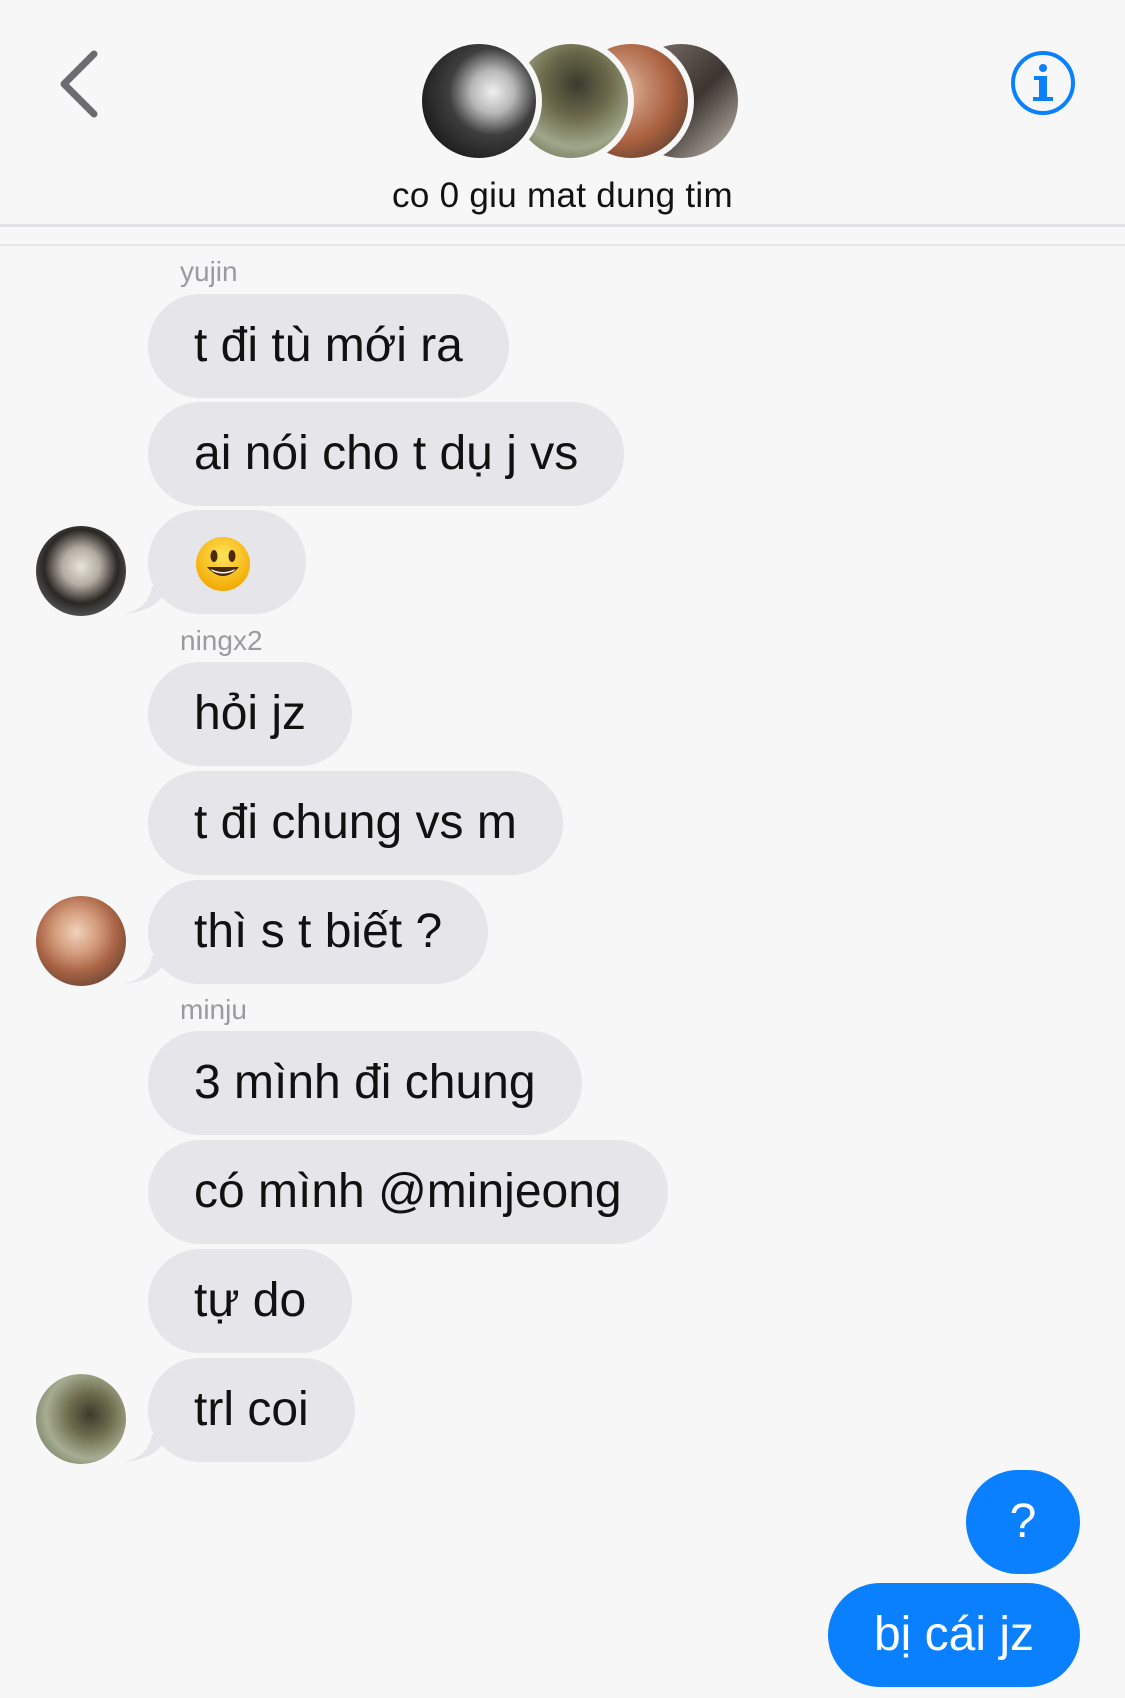 This screenshot has height=1698, width=1125. I want to click on conversation-title: co 0 giu mat dung tim, so click(562, 196).